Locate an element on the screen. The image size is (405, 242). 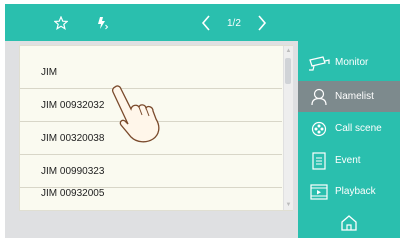
list-item: JIM 00932005 is located at coordinates (151, 193).